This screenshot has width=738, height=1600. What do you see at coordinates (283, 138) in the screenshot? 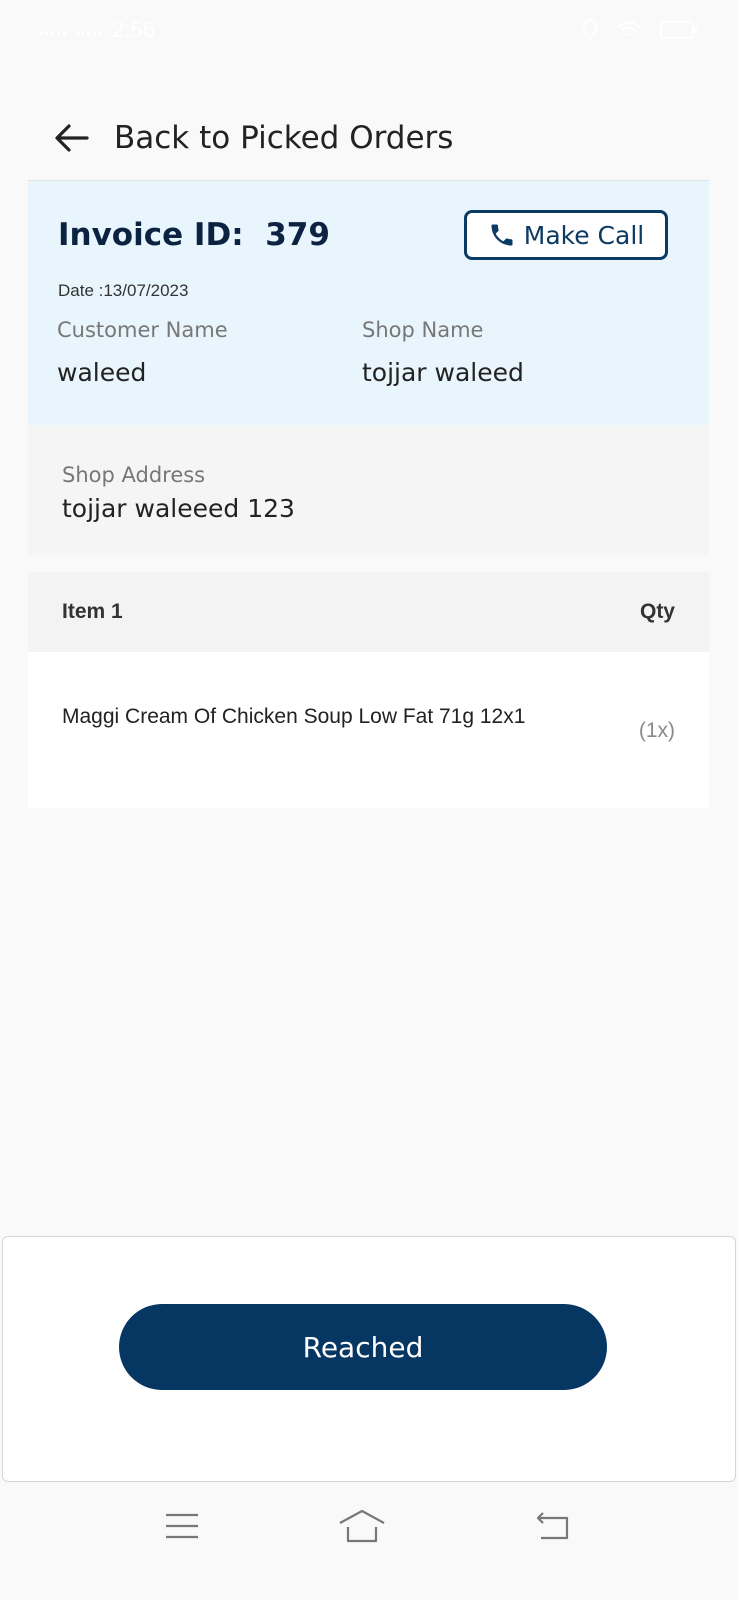
I see `page-title: Back to Picked Orders` at bounding box center [283, 138].